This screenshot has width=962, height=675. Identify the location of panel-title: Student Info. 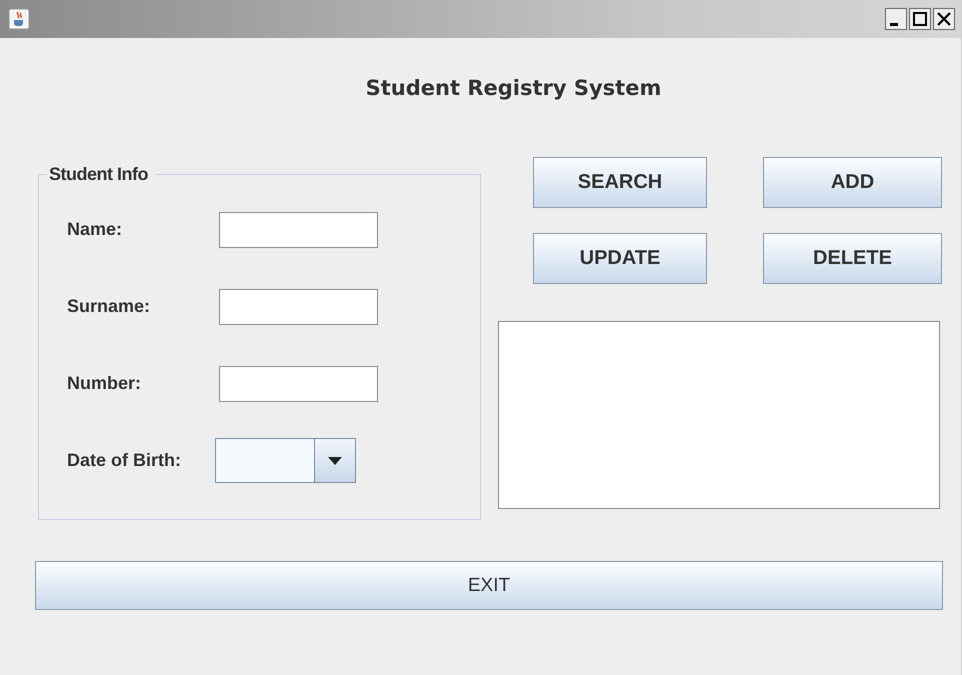
(98, 174).